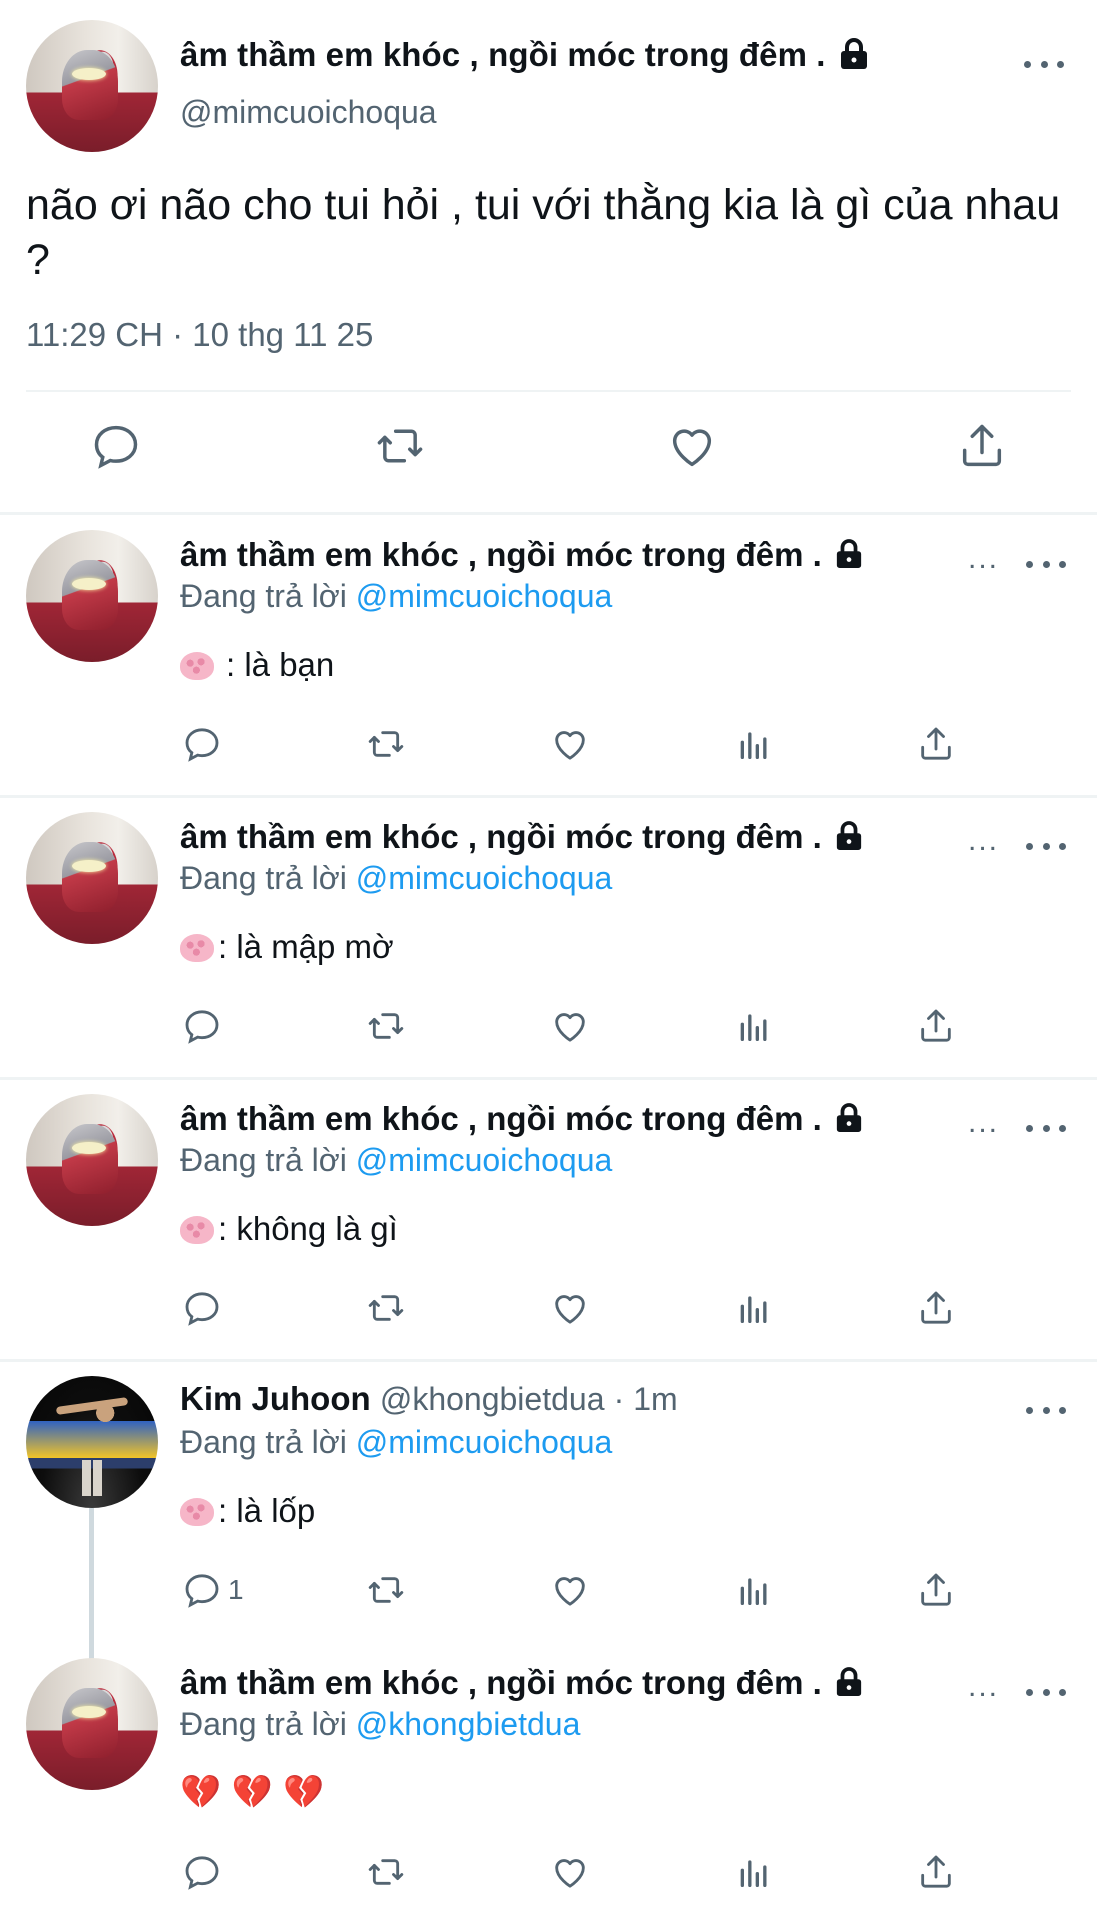 The height and width of the screenshot is (1920, 1097). I want to click on tweet-text-content: : là bạn, so click(280, 664).